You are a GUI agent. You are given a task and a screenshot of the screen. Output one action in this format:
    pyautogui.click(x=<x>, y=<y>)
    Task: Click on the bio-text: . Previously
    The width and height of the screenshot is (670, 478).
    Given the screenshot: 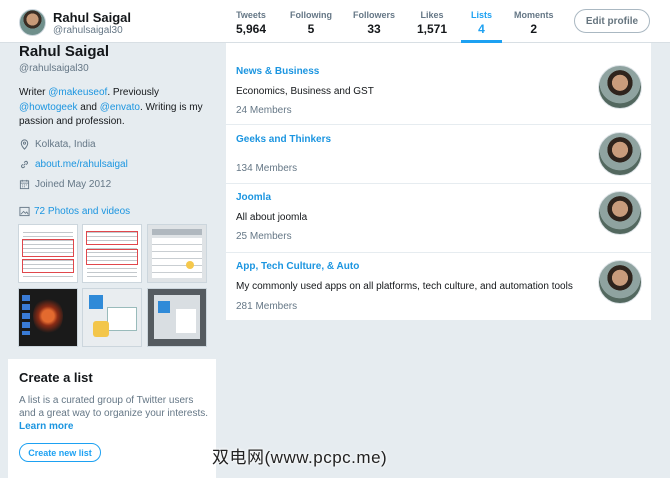 What is the action you would take?
    pyautogui.click(x=133, y=92)
    